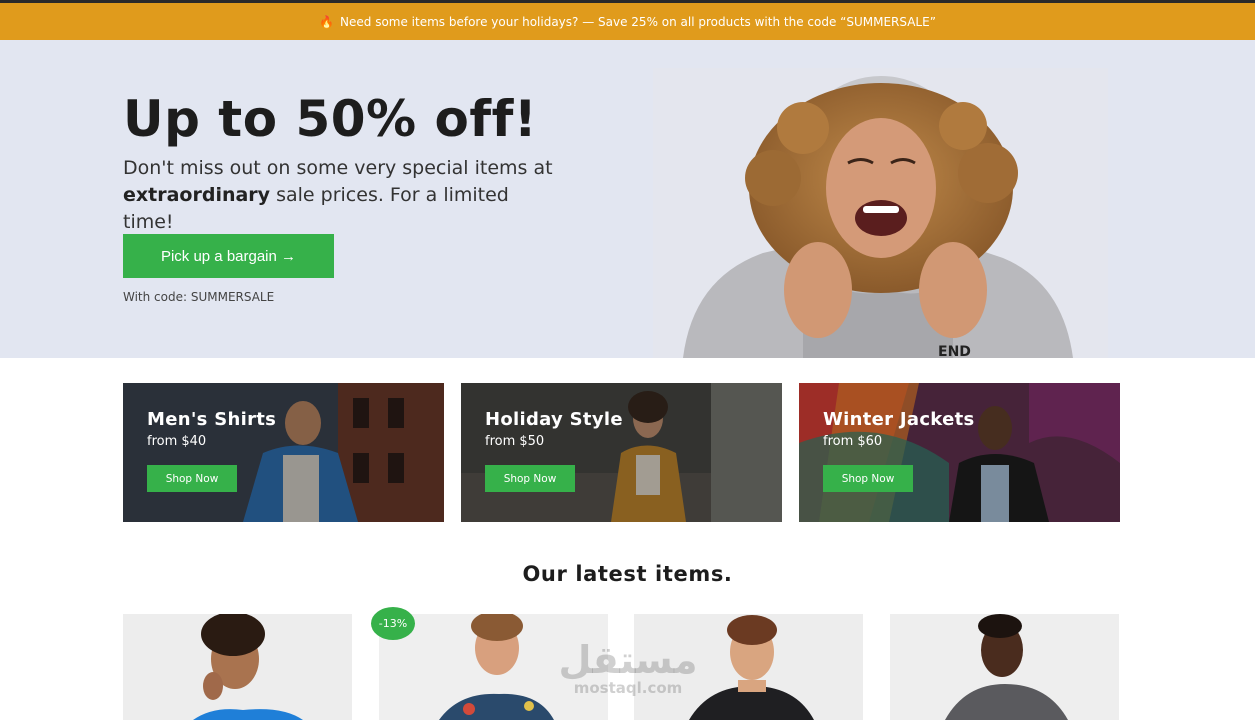 Image resolution: width=1255 pixels, height=720 pixels. I want to click on category-title: Holiday Style, so click(554, 419).